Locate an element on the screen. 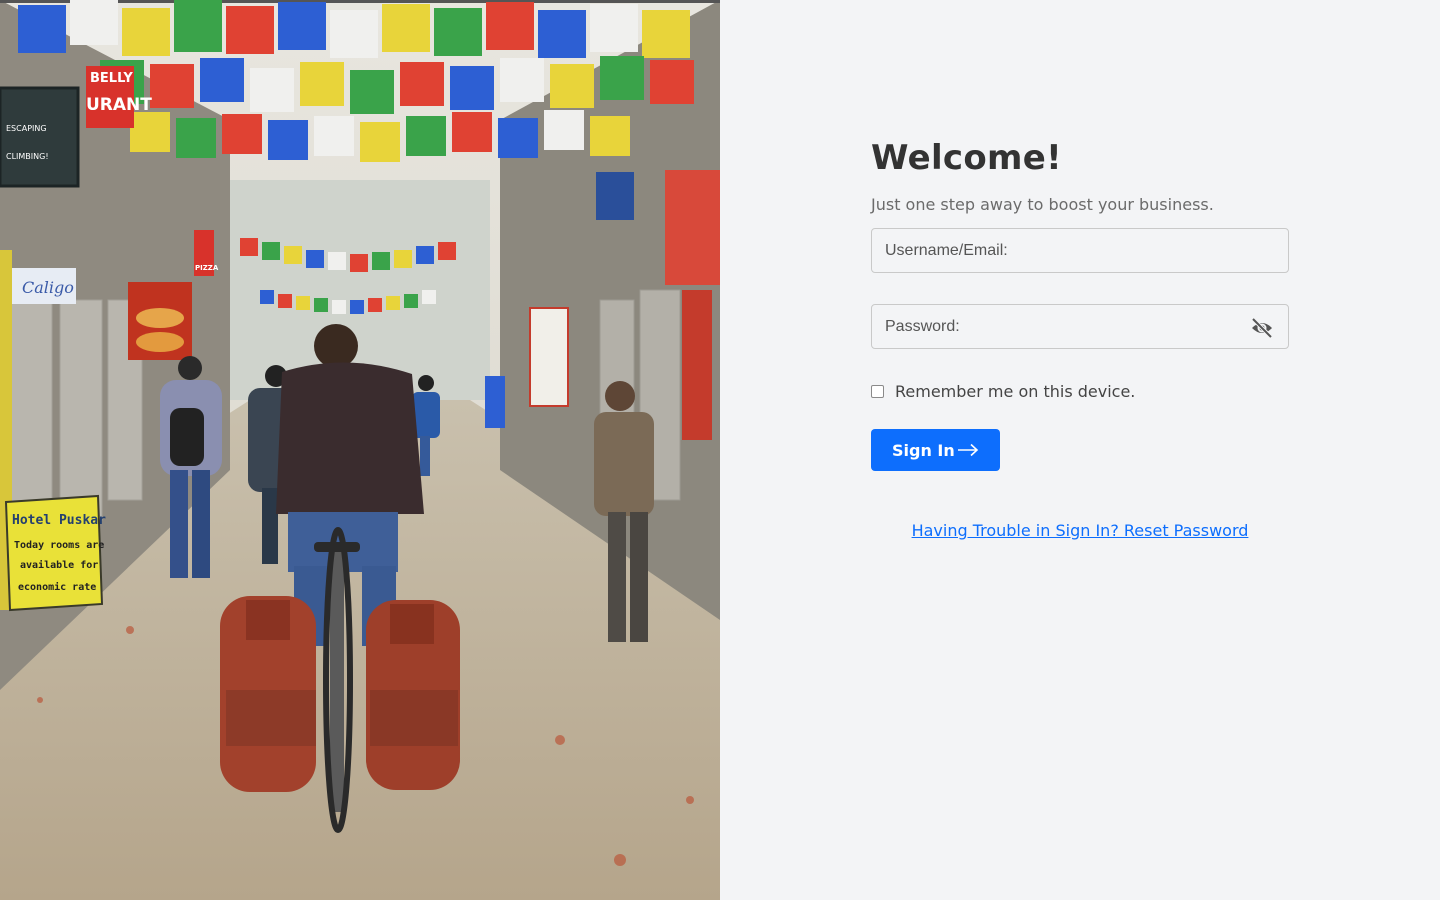 The image size is (1440, 900). username-field is located at coordinates (1080, 250).